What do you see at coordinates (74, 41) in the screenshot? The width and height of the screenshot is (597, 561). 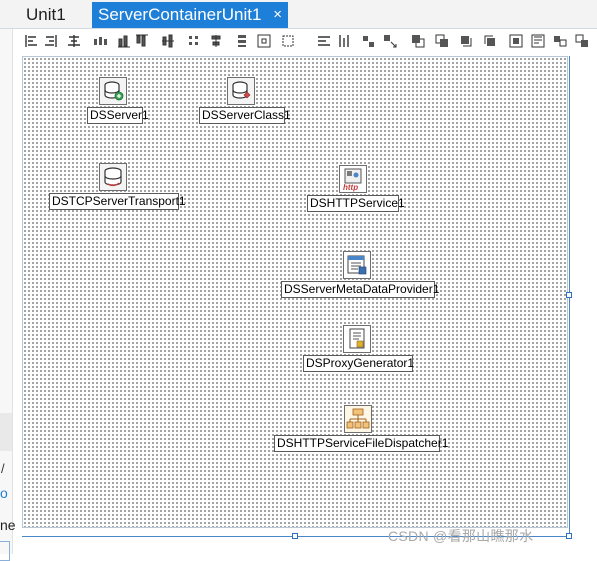 I see `align-center-horizontal-icon` at bounding box center [74, 41].